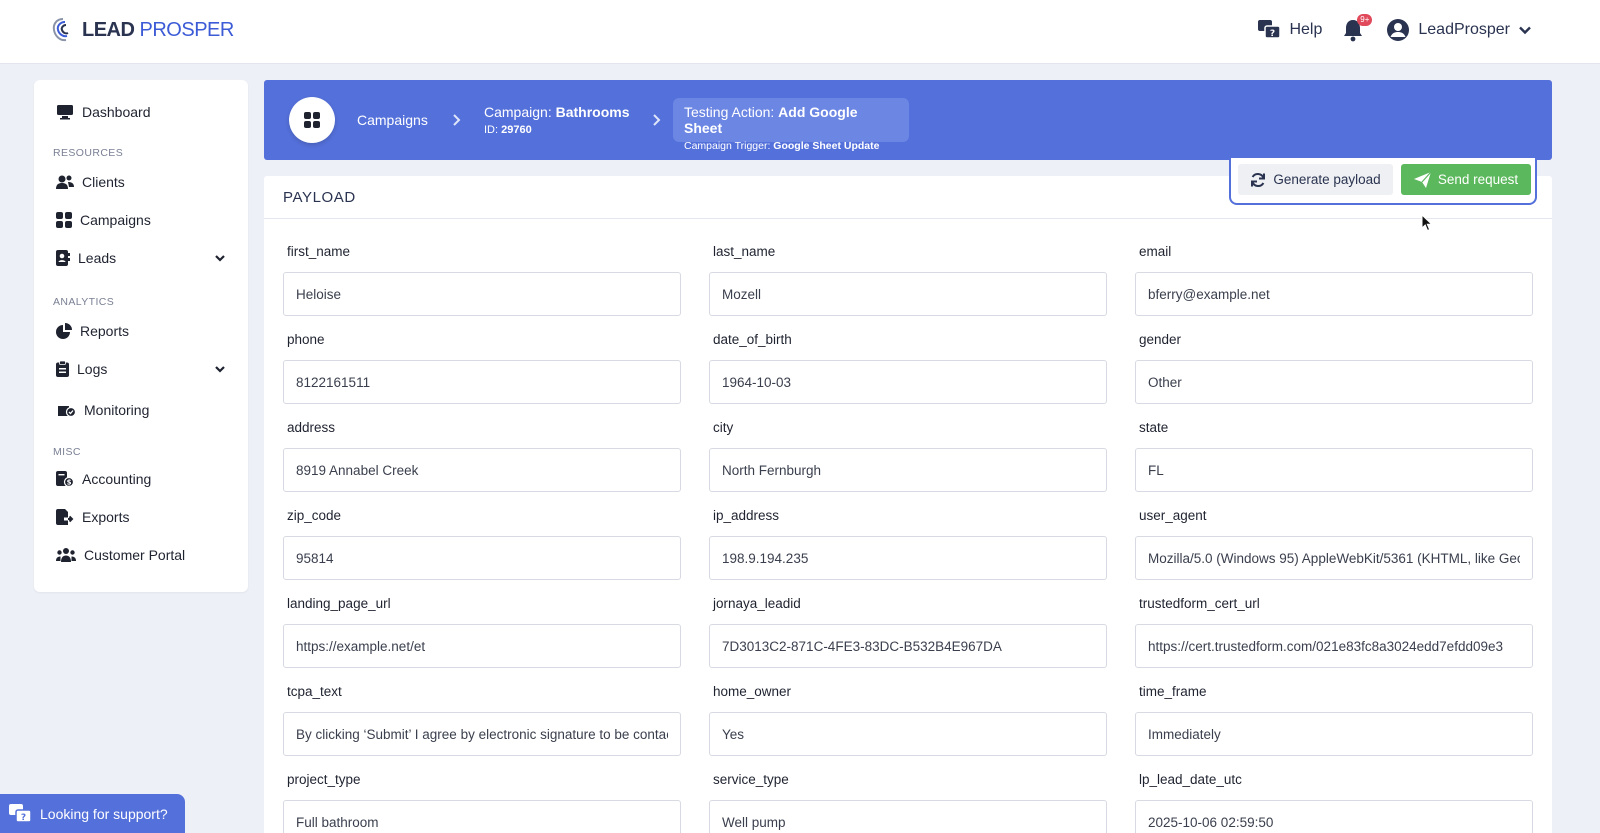 The height and width of the screenshot is (833, 1600). What do you see at coordinates (319, 197) in the screenshot?
I see `payload-title: PAYLOAD` at bounding box center [319, 197].